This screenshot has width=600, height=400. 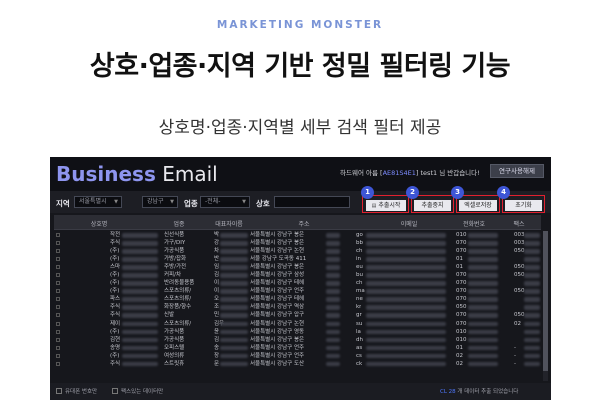 What do you see at coordinates (297, 315) in the screenshot?
I see `table-row: 주식 신발 민 서울특별시 강남구 압구 gr 070 050` at bounding box center [297, 315].